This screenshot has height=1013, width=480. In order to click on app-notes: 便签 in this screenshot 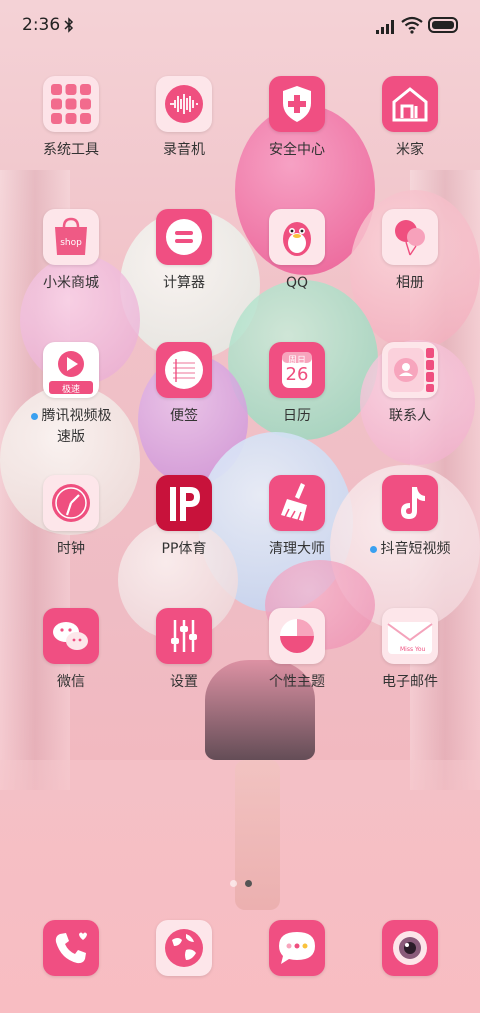, I will do `click(184, 384)`.